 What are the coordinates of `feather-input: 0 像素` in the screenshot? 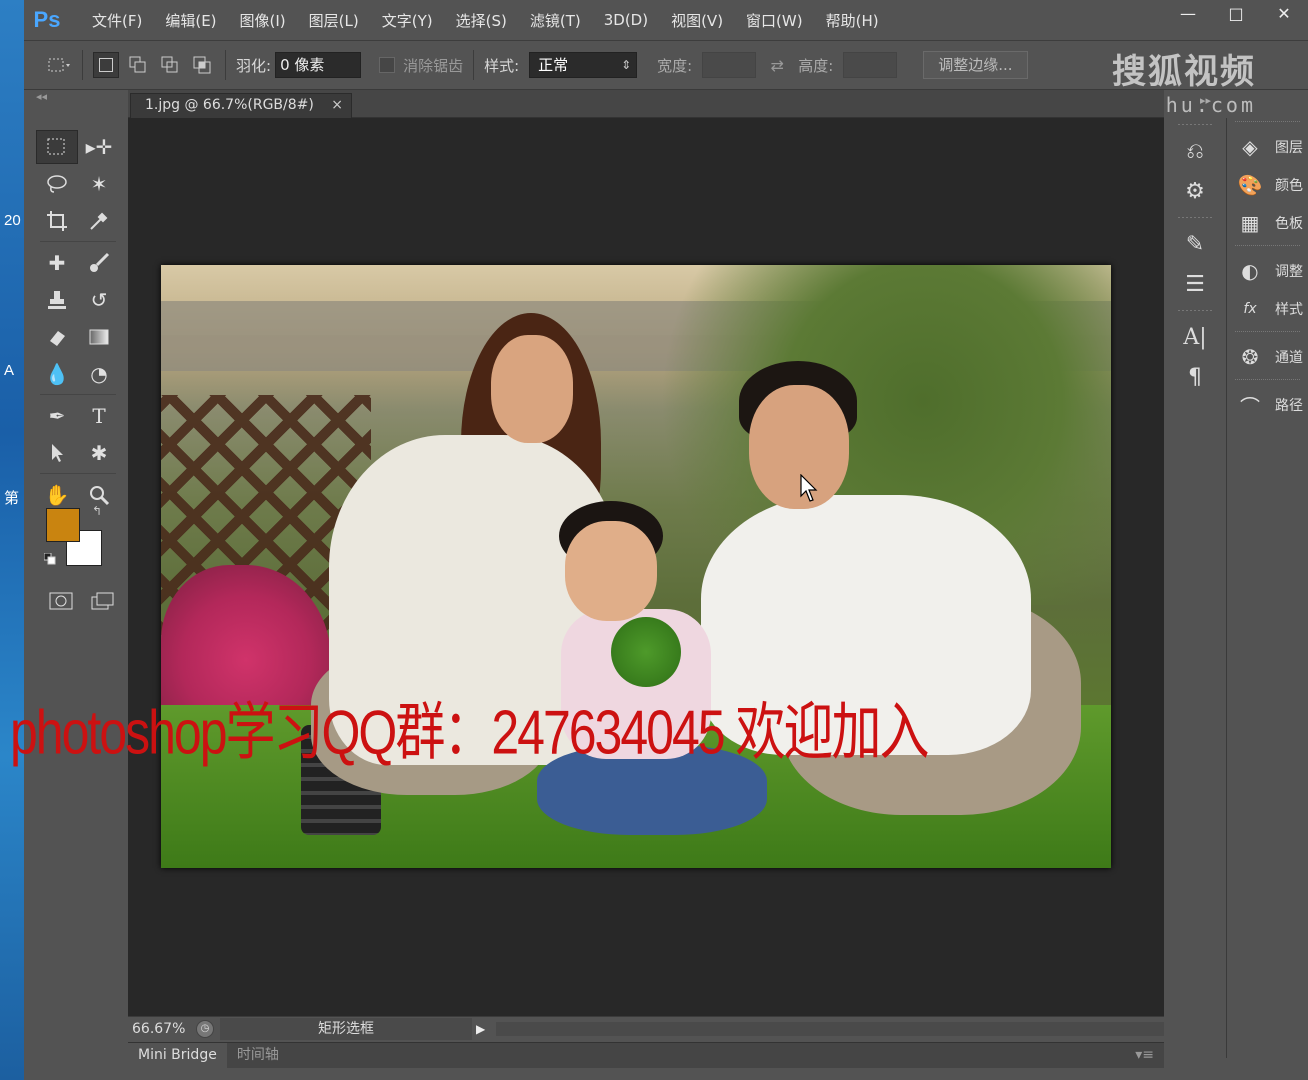 It's located at (318, 65).